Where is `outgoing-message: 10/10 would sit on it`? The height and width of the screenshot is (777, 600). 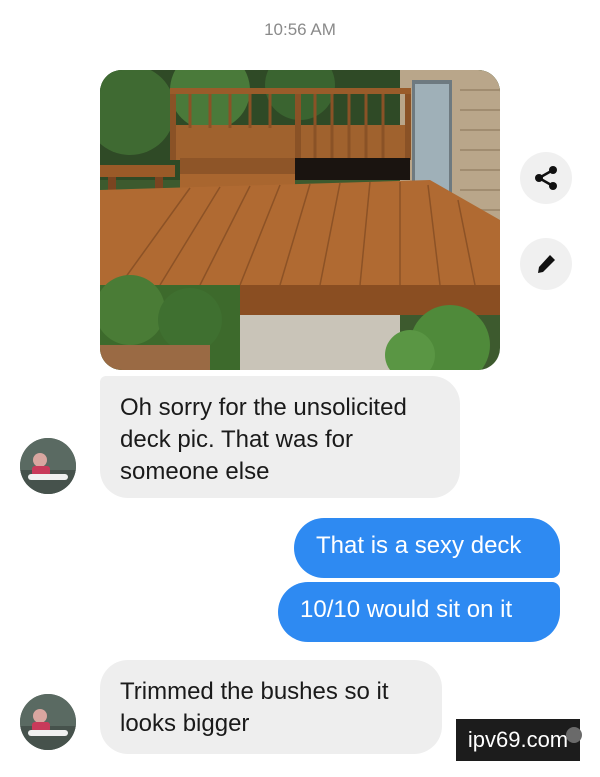
outgoing-message: 10/10 would sit on it is located at coordinates (419, 612).